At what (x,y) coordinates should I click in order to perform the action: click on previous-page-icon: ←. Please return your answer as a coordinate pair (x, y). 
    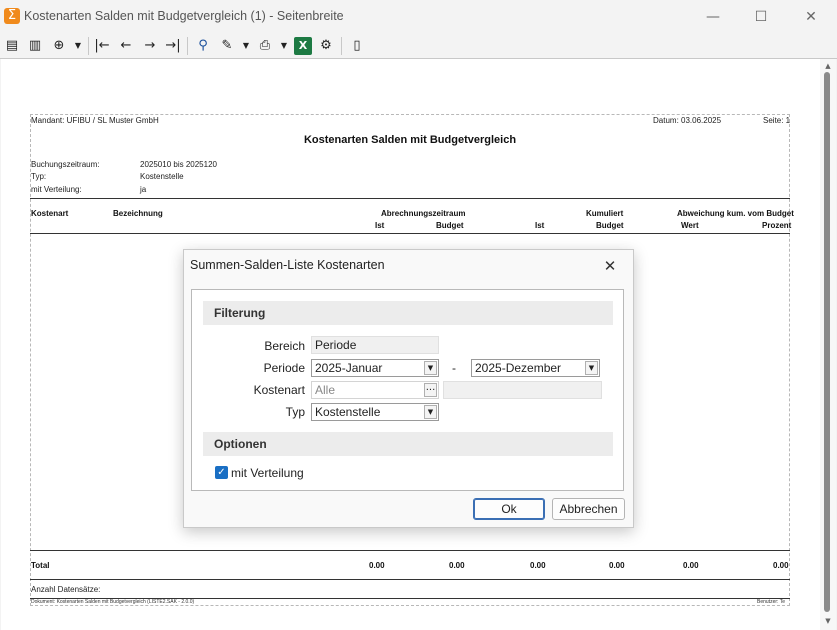
    Looking at the image, I should click on (126, 46).